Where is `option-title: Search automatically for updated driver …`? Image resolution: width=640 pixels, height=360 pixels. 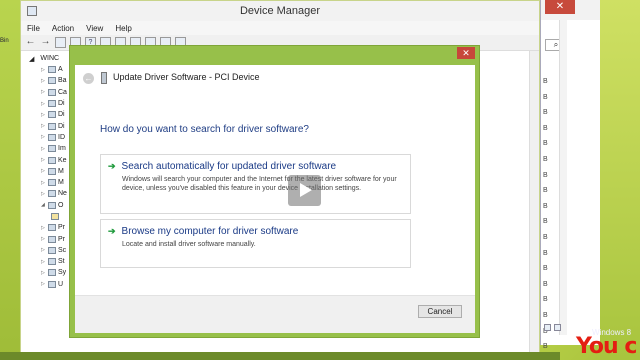
option-title: Search automatically for updated driver … is located at coordinates (229, 166).